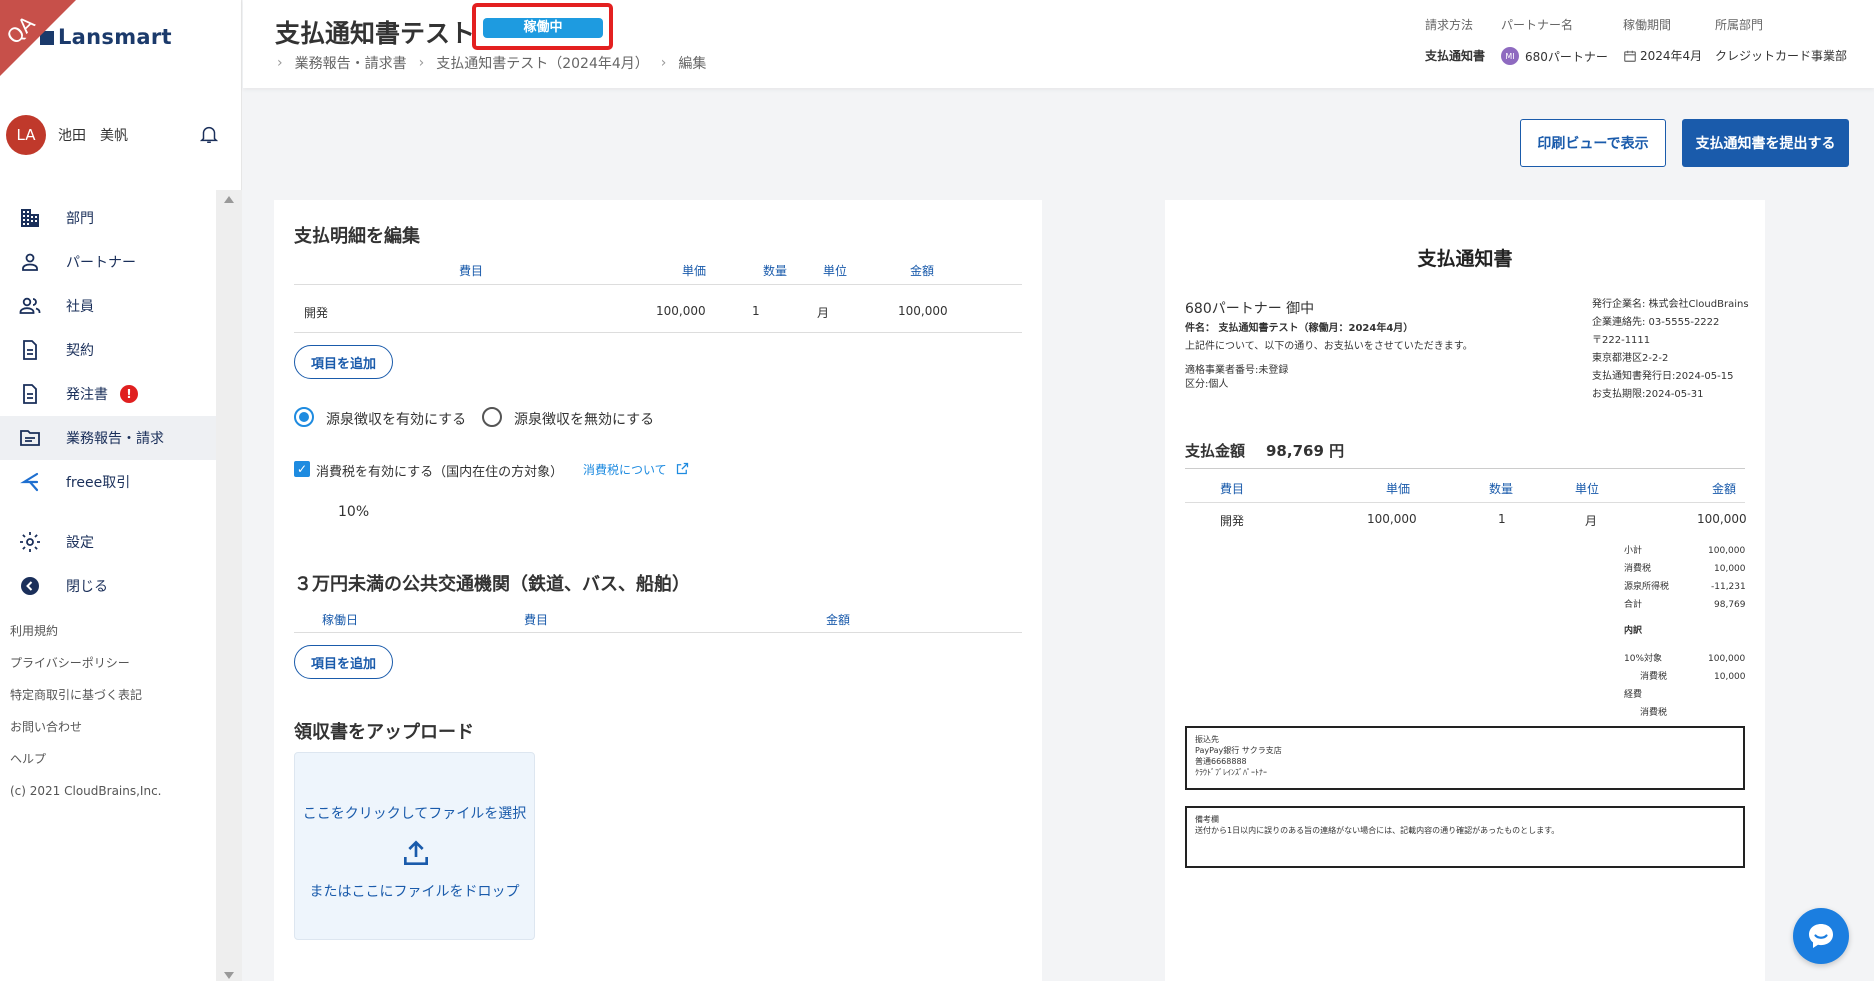 The image size is (1874, 981). I want to click on registration-number: 適格事業者番号:未登録, so click(1237, 370).